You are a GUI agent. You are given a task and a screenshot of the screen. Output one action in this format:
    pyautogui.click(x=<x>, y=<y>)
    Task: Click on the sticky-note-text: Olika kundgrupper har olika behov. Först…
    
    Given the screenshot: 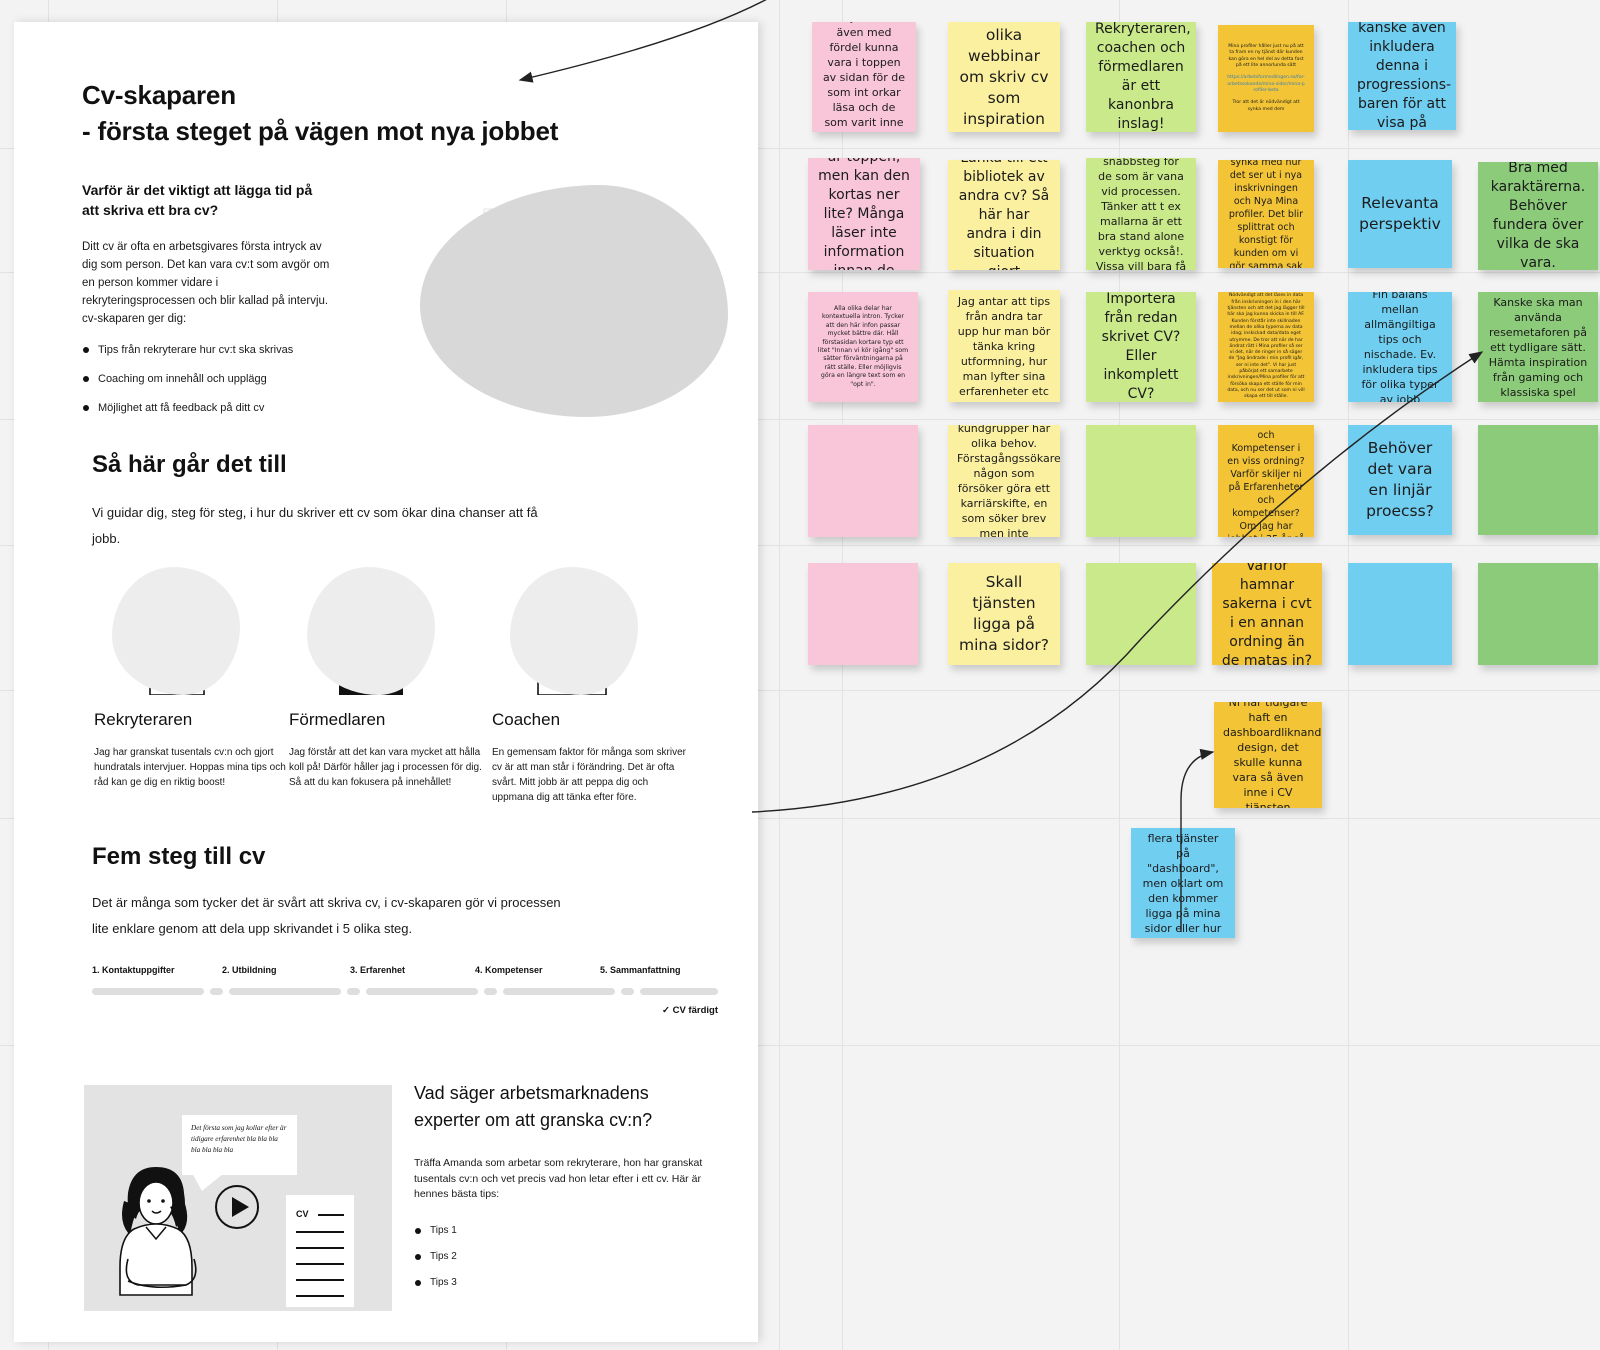 What is the action you would take?
    pyautogui.click(x=1008, y=481)
    